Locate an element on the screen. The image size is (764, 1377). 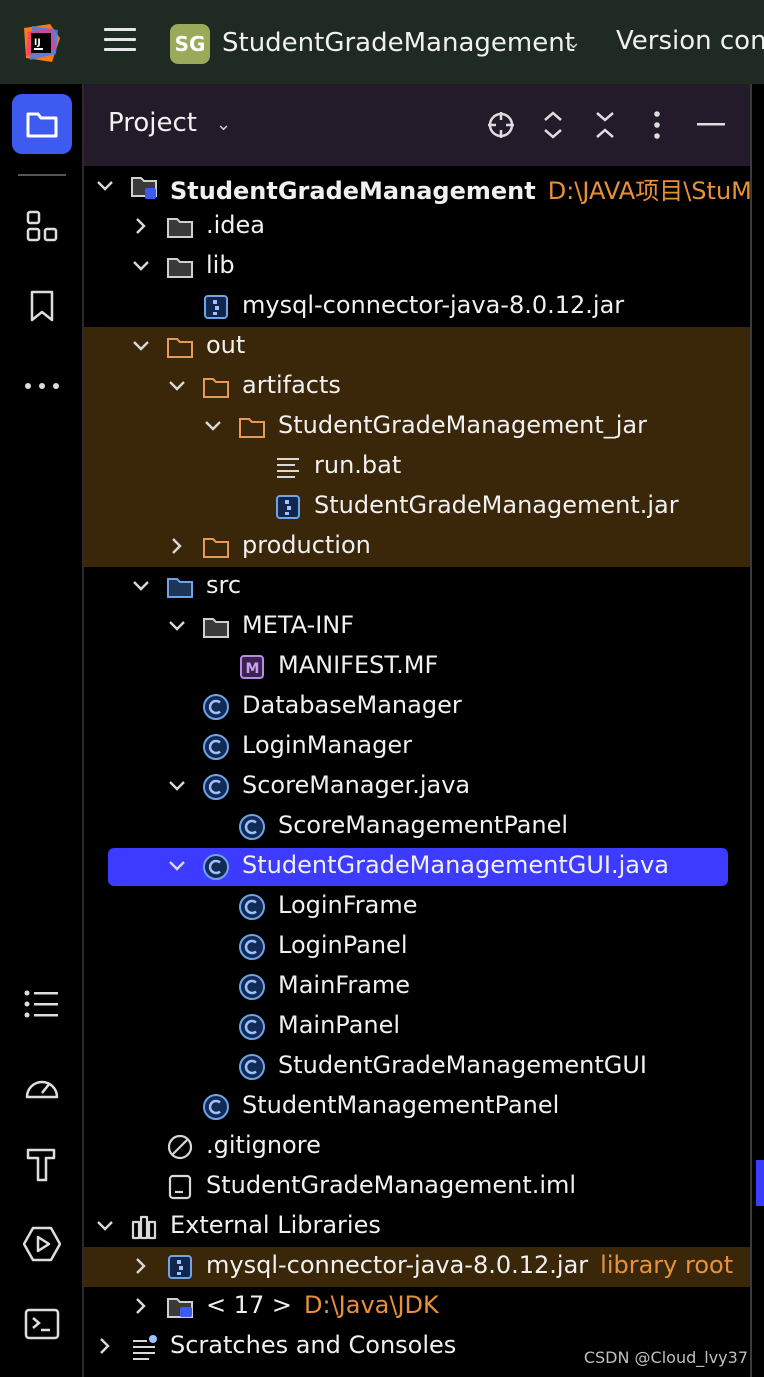
tree-row: LoginManager is located at coordinates (417, 747).